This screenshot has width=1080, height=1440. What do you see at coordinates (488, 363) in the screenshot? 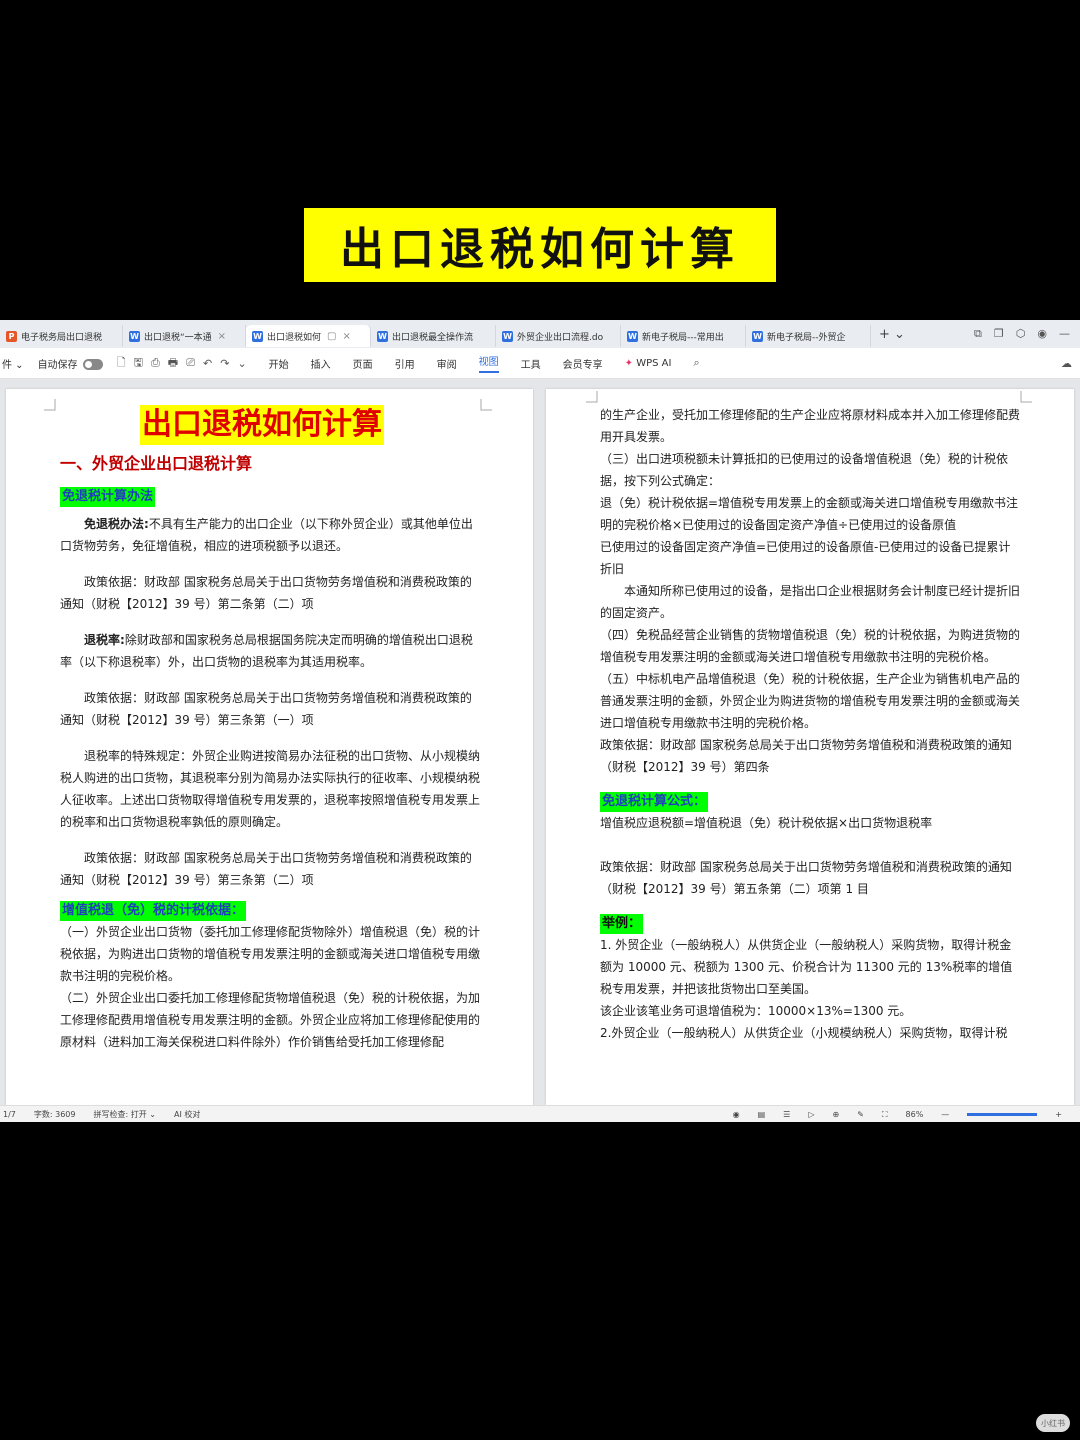
I see `menu-view: 视图` at bounding box center [488, 363].